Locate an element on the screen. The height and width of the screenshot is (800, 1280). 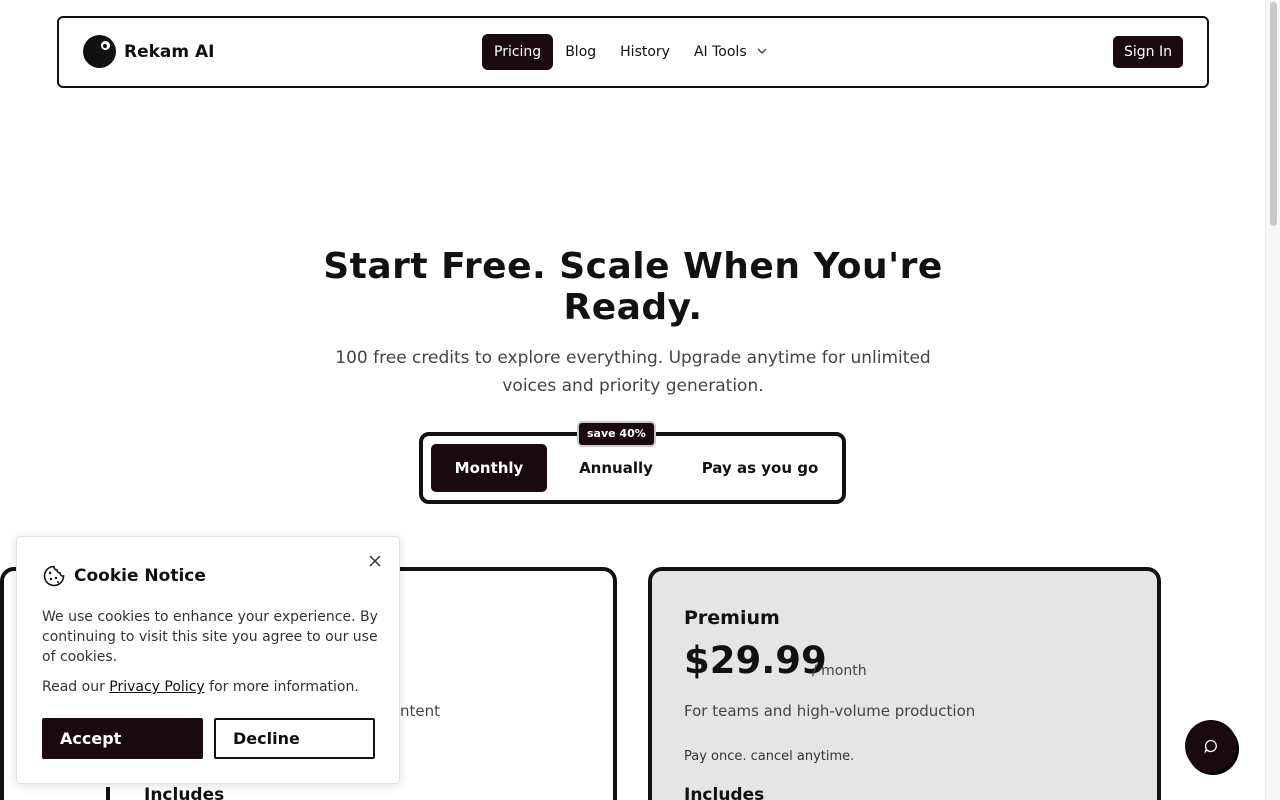
page-title: Start Free. Scale When You're Ready. is located at coordinates (633, 287).